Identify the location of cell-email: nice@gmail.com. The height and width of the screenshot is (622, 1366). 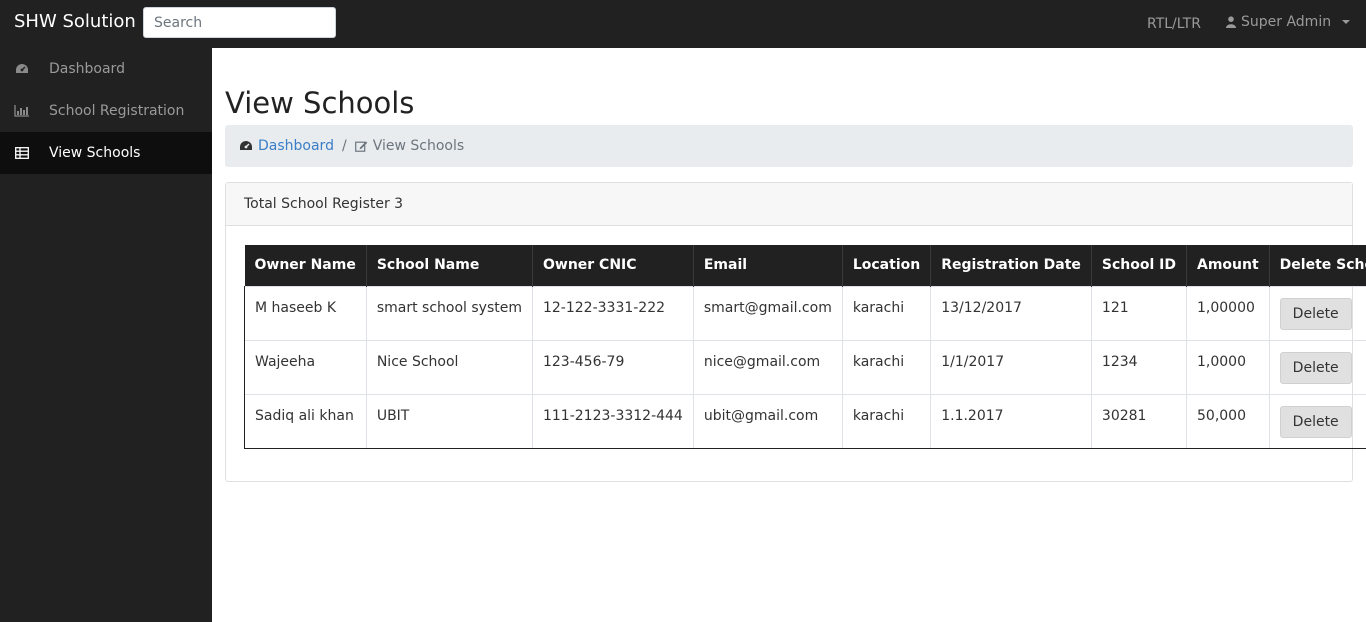
(768, 366).